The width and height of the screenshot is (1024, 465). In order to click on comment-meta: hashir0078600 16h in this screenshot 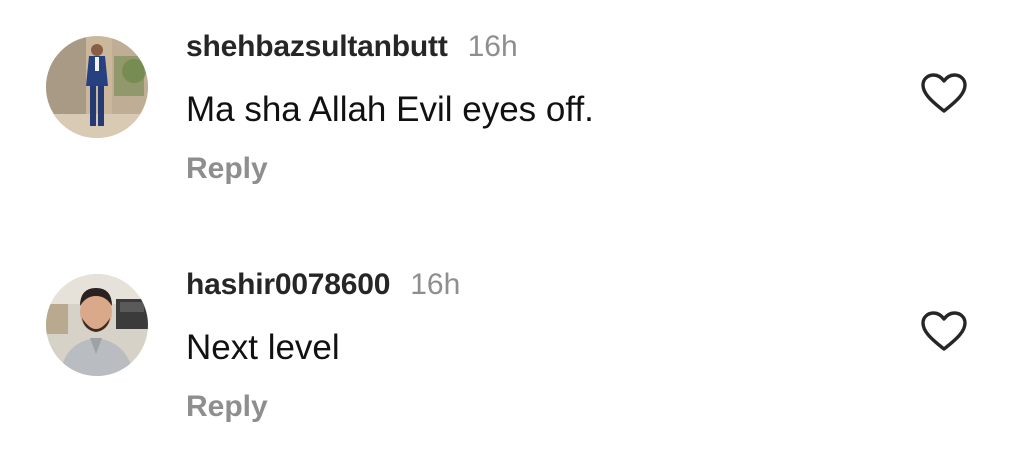, I will do `click(323, 288)`.